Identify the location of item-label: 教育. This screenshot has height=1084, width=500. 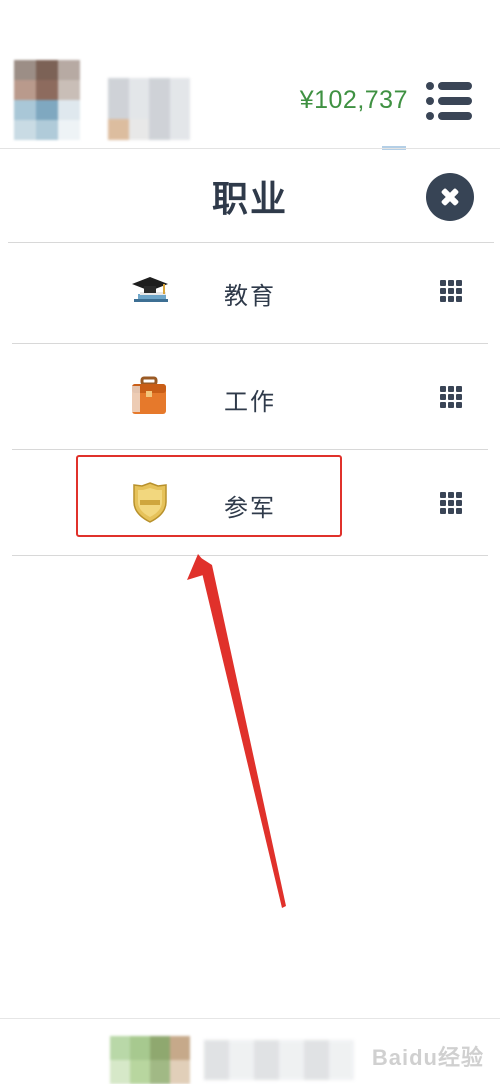
(250, 296).